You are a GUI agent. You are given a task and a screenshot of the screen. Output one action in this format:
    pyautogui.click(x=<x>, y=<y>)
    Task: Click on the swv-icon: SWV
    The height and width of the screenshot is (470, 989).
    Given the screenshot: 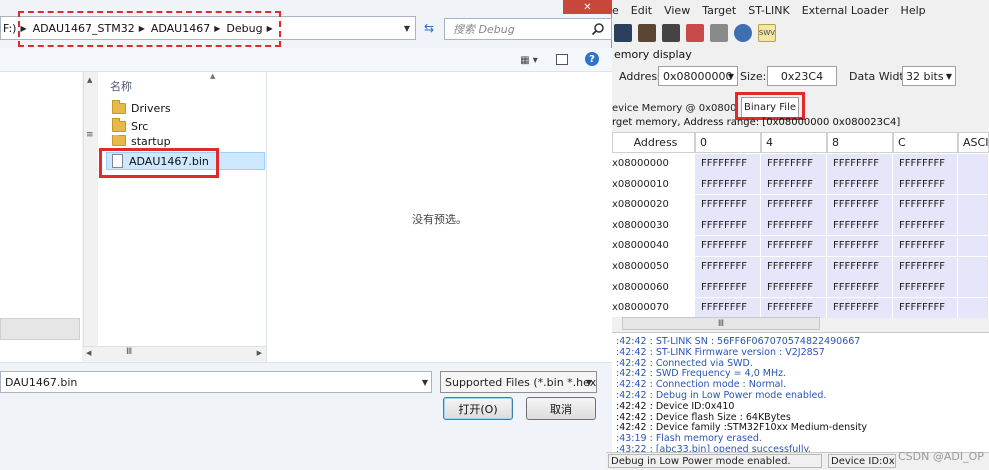 What is the action you would take?
    pyautogui.click(x=767, y=33)
    